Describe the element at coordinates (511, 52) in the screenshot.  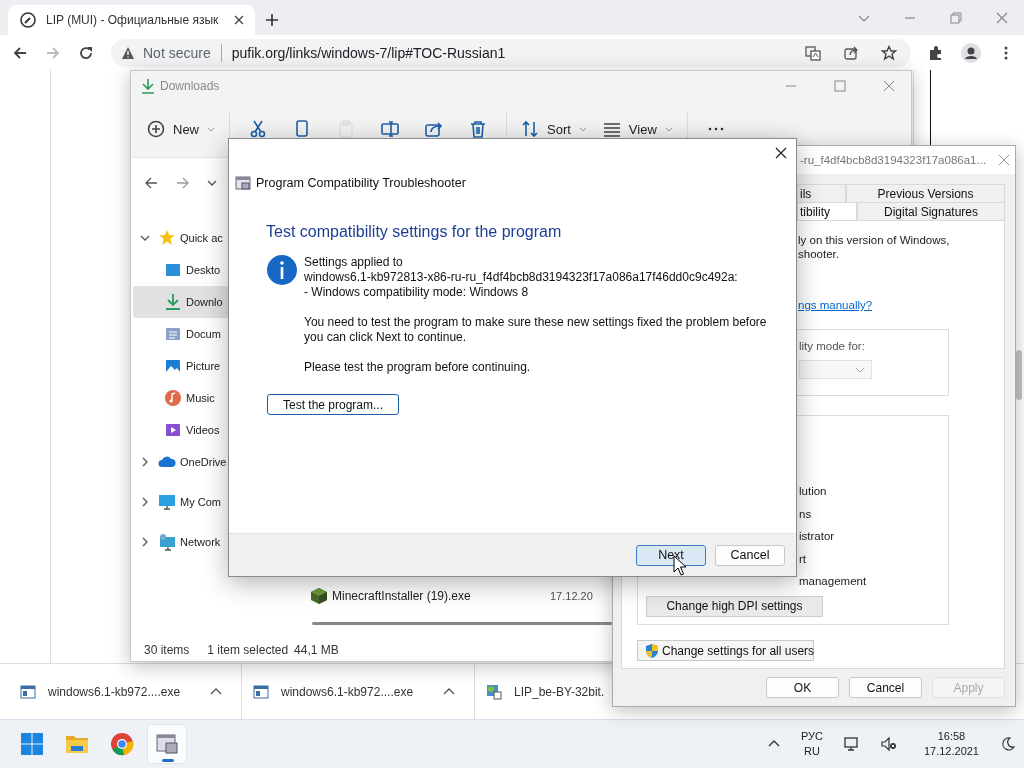
I see `address-field: Not secure pufik.org/links/windows-7/lip#TOC-Russian1` at that location.